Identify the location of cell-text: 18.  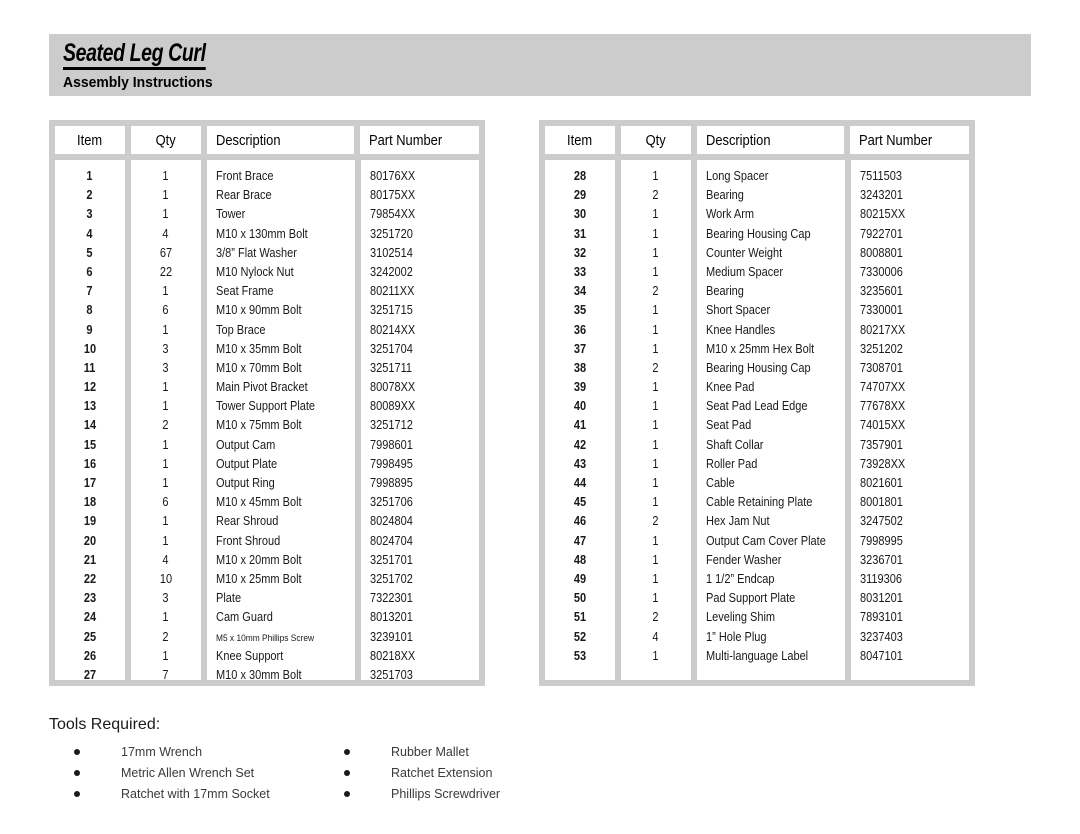
(90, 502).